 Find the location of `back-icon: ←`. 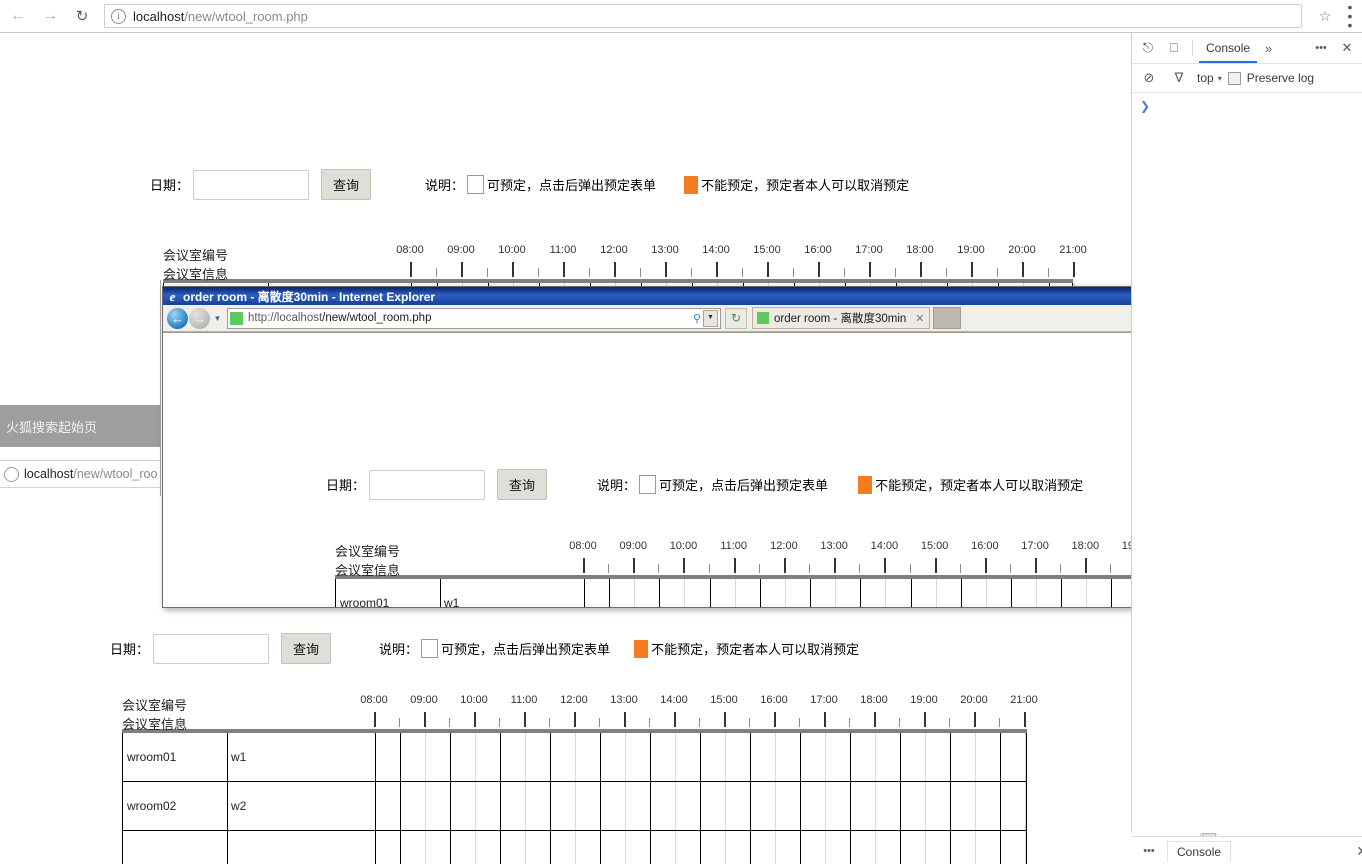

back-icon: ← is located at coordinates (18, 16).